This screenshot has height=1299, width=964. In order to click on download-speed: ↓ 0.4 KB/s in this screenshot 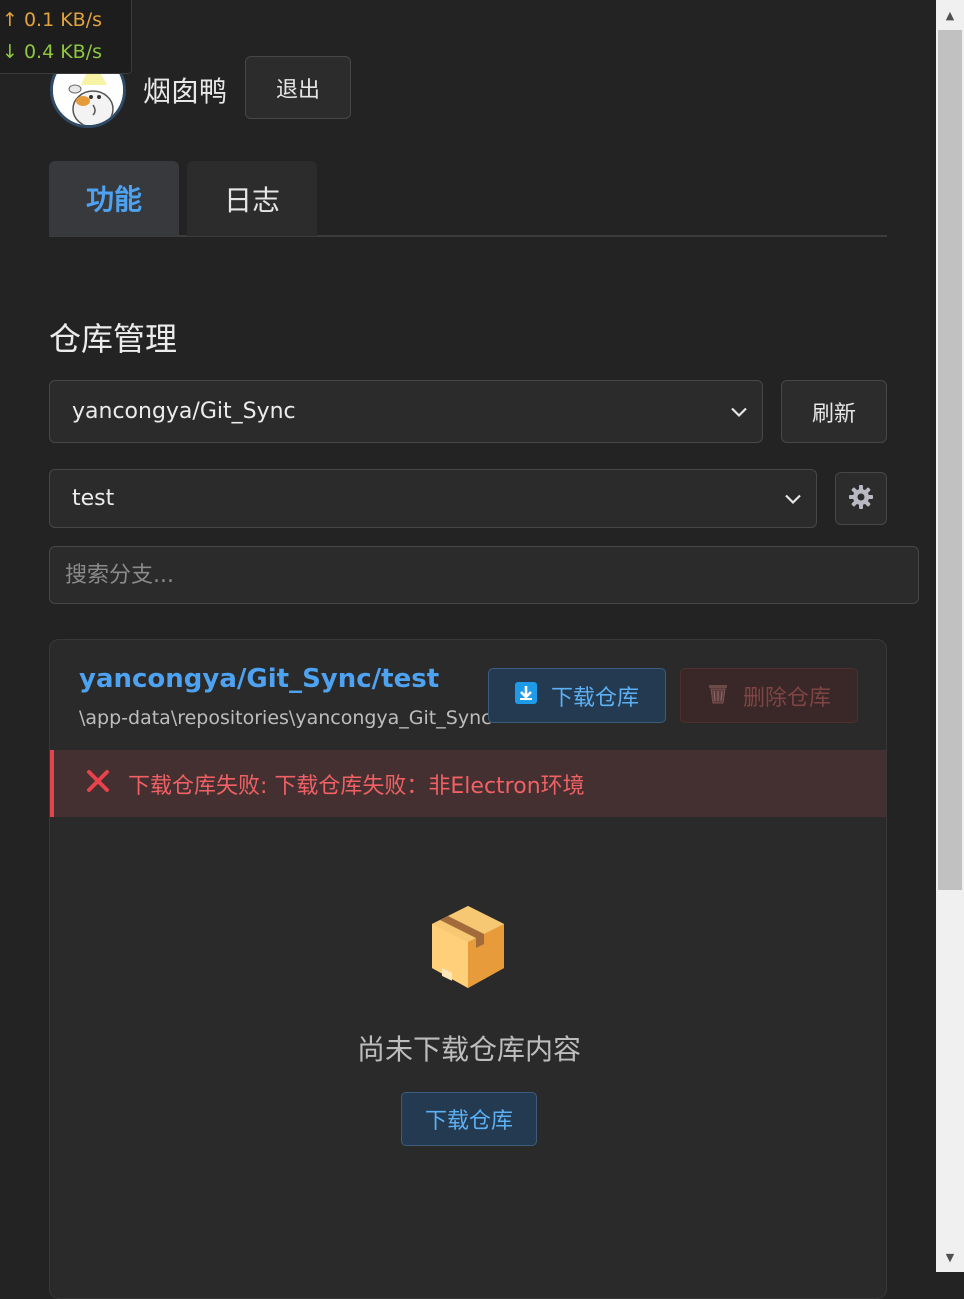, I will do `click(52, 52)`.